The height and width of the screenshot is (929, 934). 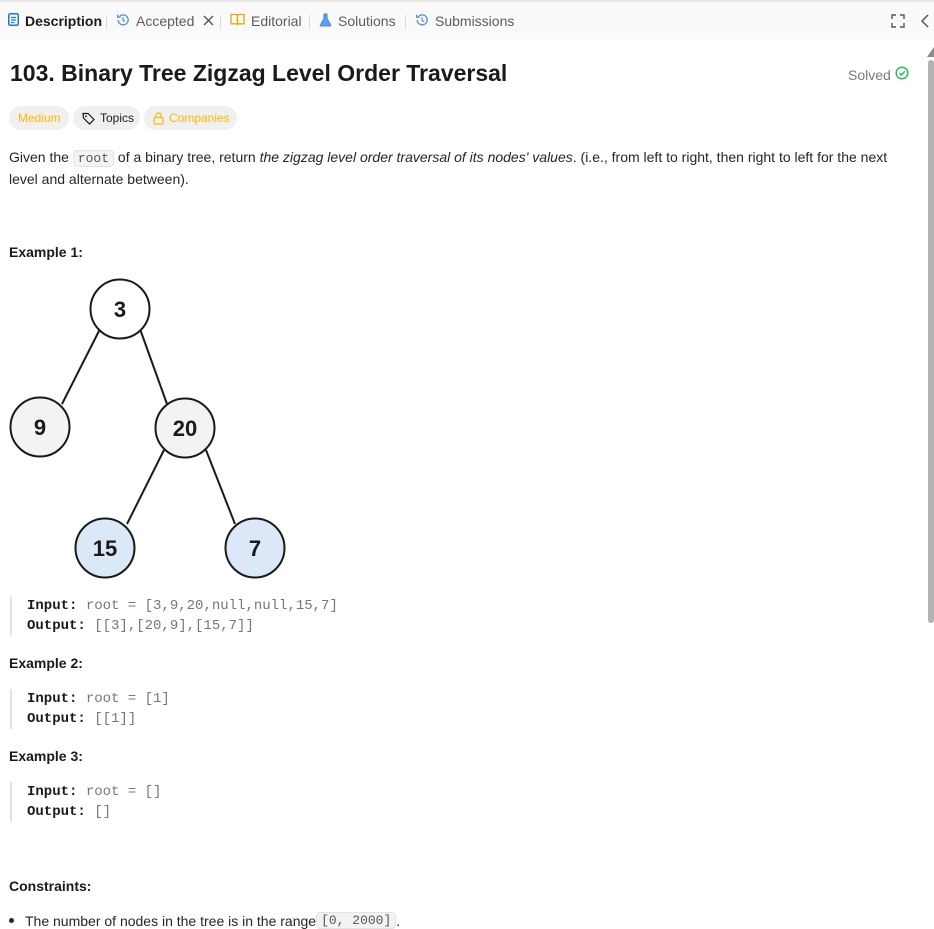 I want to click on scrollbar-thumb, so click(x=931, y=341).